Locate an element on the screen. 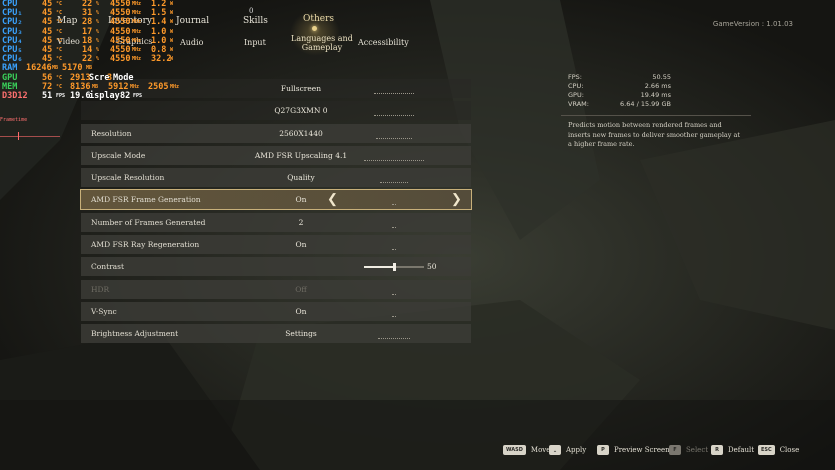  hint-default: R Default is located at coordinates (732, 450).